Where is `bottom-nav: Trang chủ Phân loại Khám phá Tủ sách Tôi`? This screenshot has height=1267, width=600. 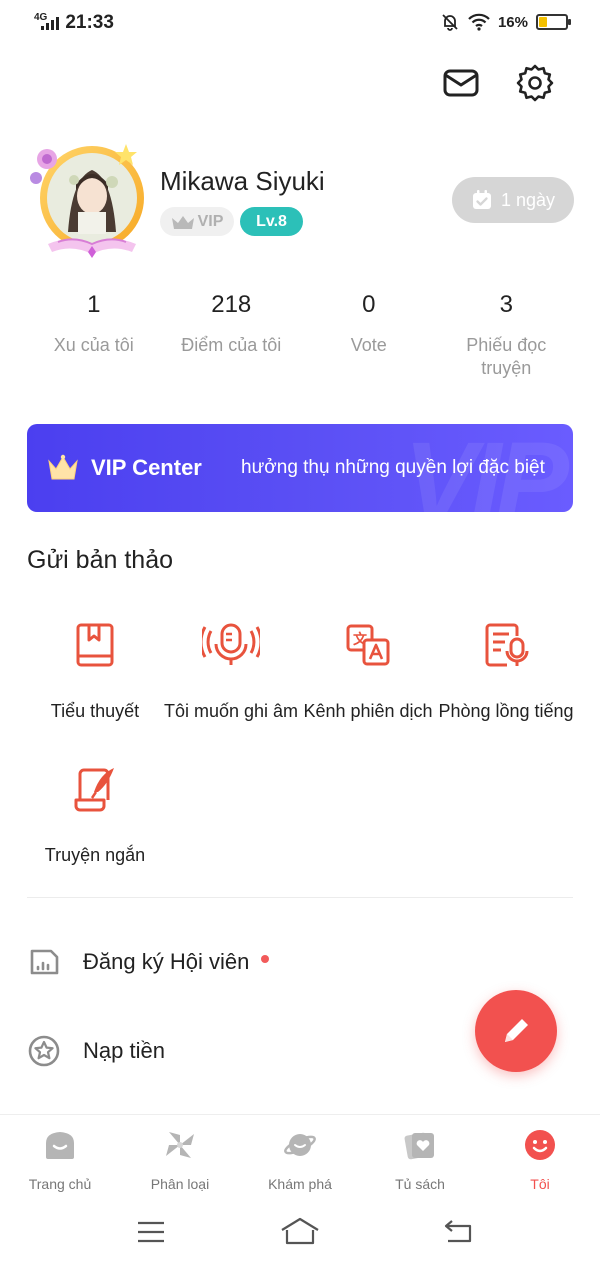
bottom-nav: Trang chủ Phân loại Khám phá Tủ sách Tôi is located at coordinates (300, 1156).